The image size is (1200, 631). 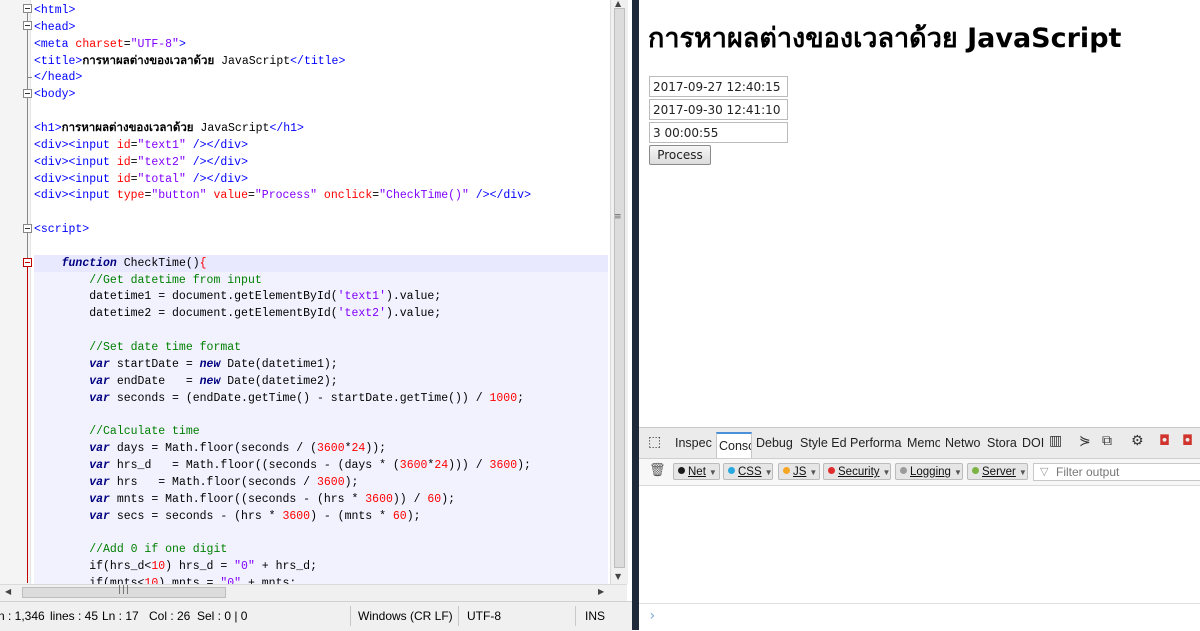 What do you see at coordinates (222, 616) in the screenshot?
I see `status-sel: Sel : 0 | 0` at bounding box center [222, 616].